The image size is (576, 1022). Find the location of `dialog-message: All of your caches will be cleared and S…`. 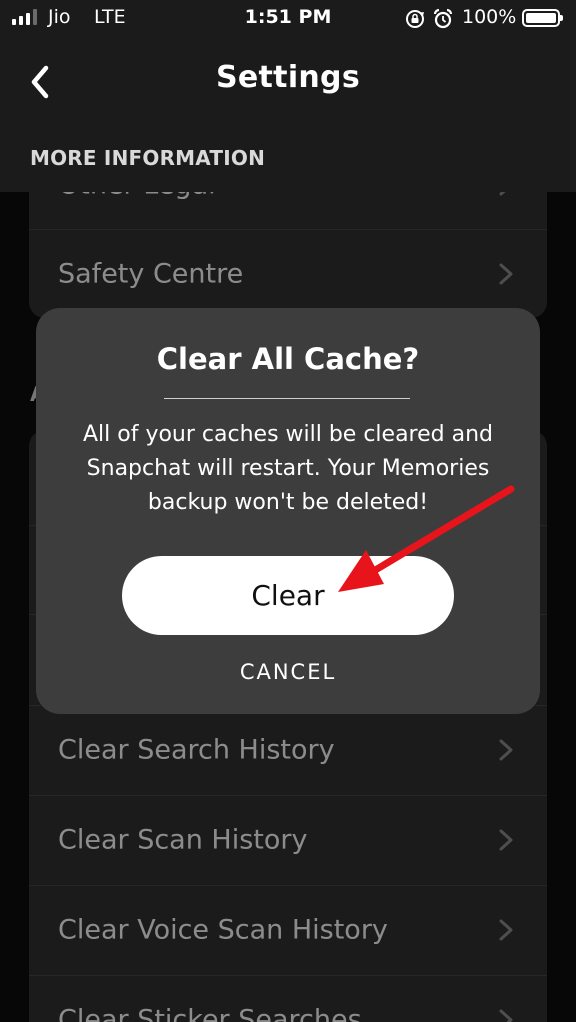

dialog-message: All of your caches will be cleared and S… is located at coordinates (288, 468).